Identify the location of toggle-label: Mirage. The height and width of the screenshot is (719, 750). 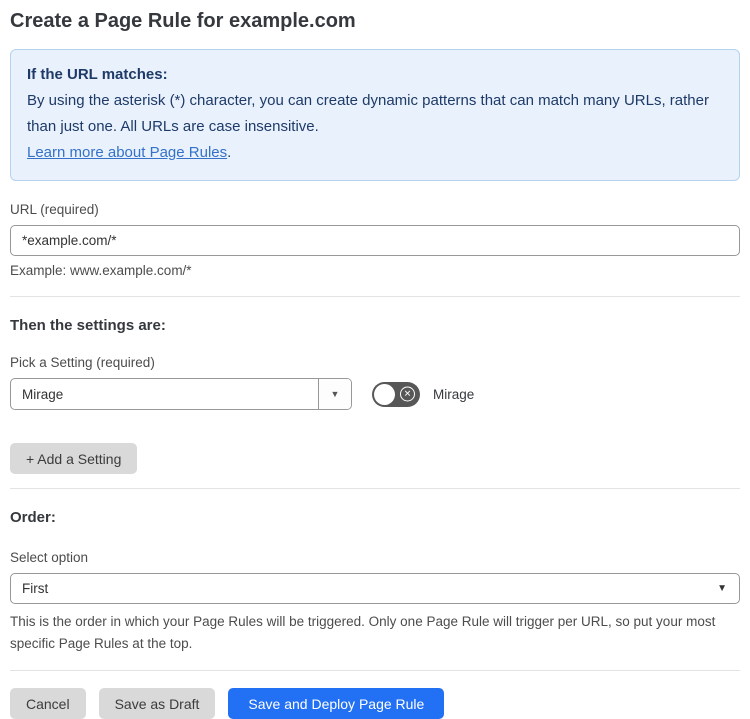
(454, 394).